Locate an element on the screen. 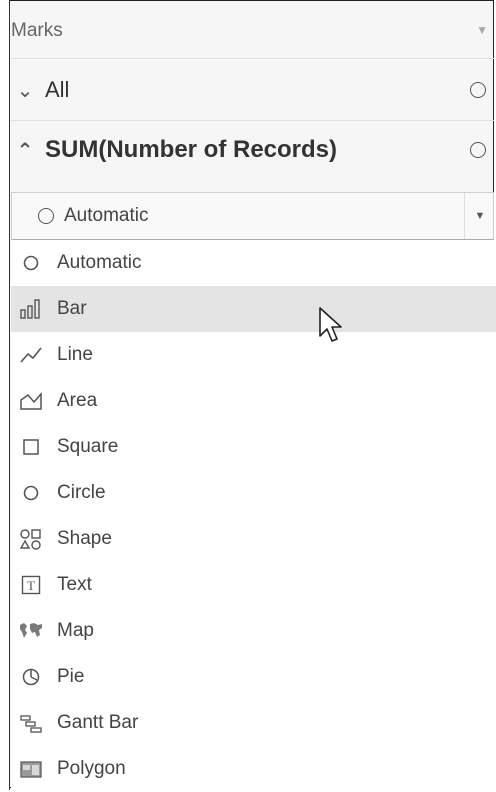 This screenshot has width=496, height=792. menu-item-bar: Bar is located at coordinates (253, 309).